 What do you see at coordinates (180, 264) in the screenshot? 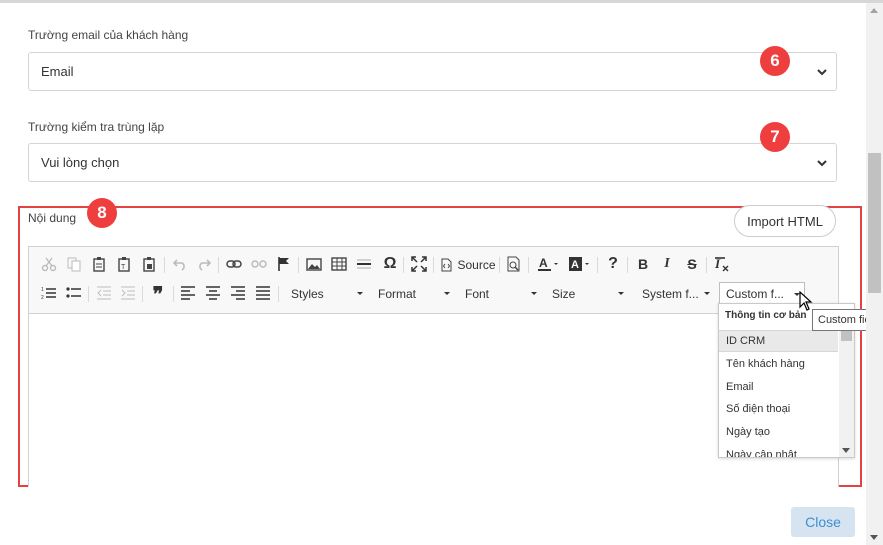
I see `undo-icon` at bounding box center [180, 264].